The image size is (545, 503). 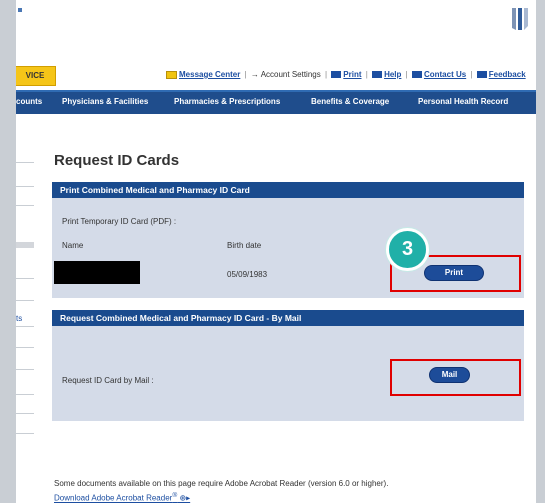 What do you see at coordinates (247, 274) in the screenshot?
I see `birth-date-value: 05/09/1983` at bounding box center [247, 274].